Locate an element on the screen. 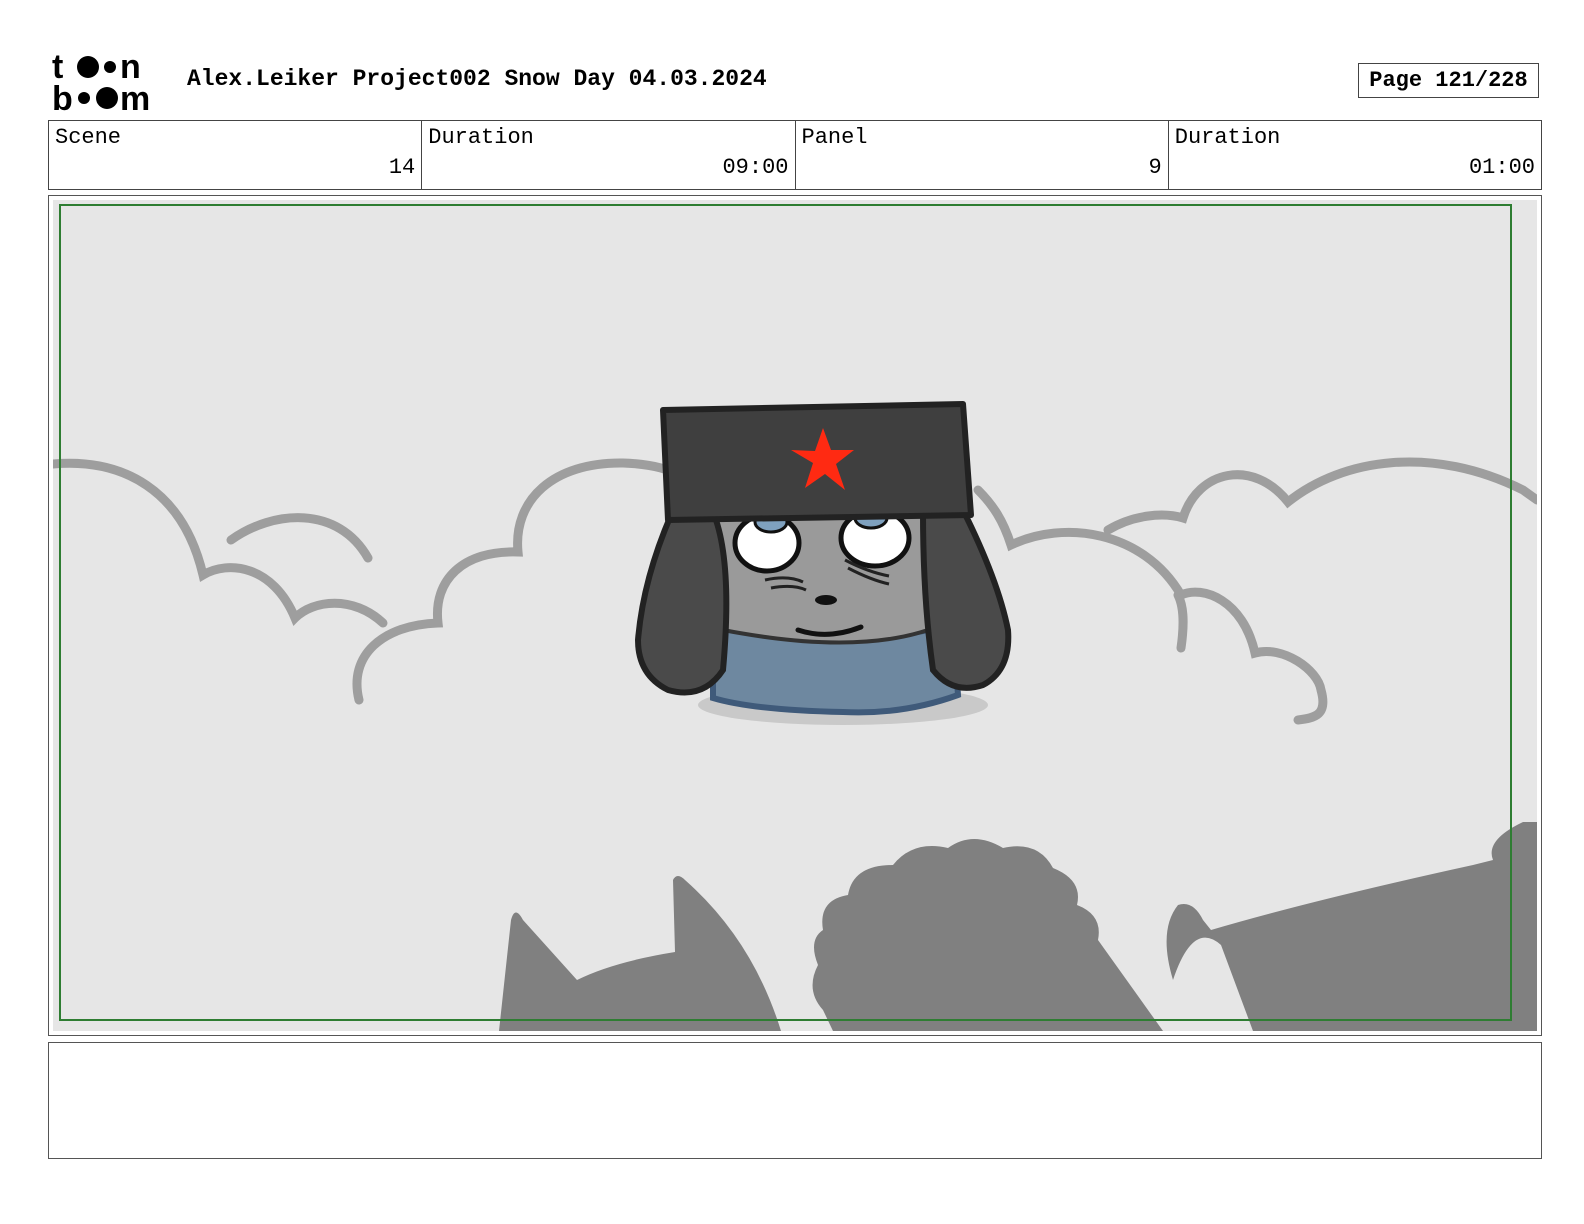  svg-text: m is located at coordinates (135, 96).